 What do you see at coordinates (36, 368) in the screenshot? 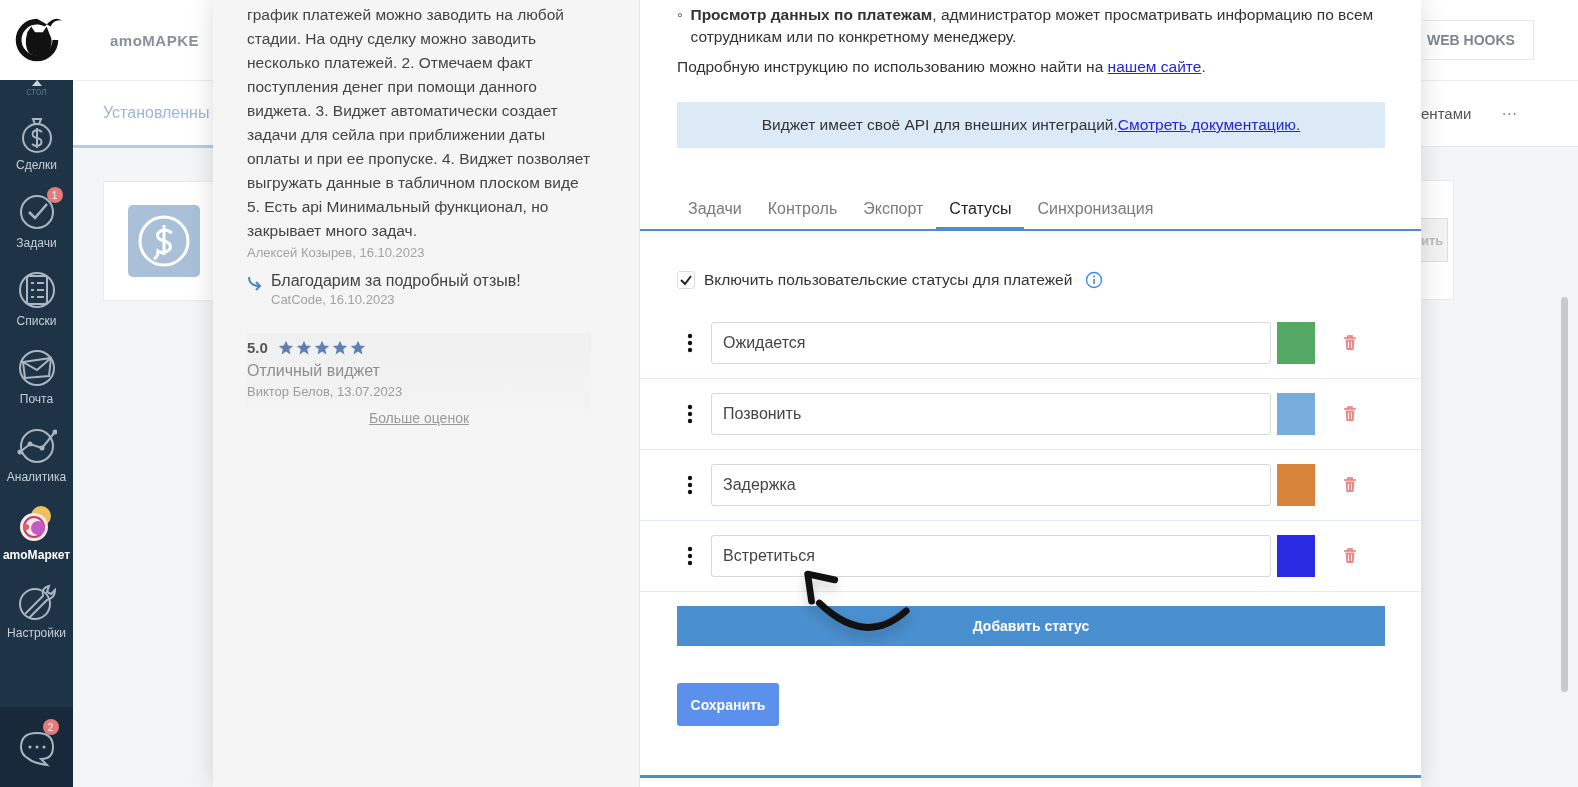
I see `envelope-icon` at bounding box center [36, 368].